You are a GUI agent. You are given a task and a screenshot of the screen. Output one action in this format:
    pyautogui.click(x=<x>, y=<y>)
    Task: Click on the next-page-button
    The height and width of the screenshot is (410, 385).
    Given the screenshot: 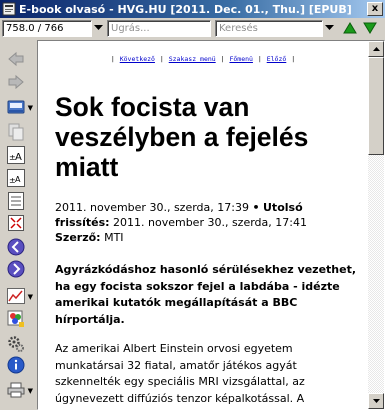 What is the action you would take?
    pyautogui.click(x=16, y=269)
    